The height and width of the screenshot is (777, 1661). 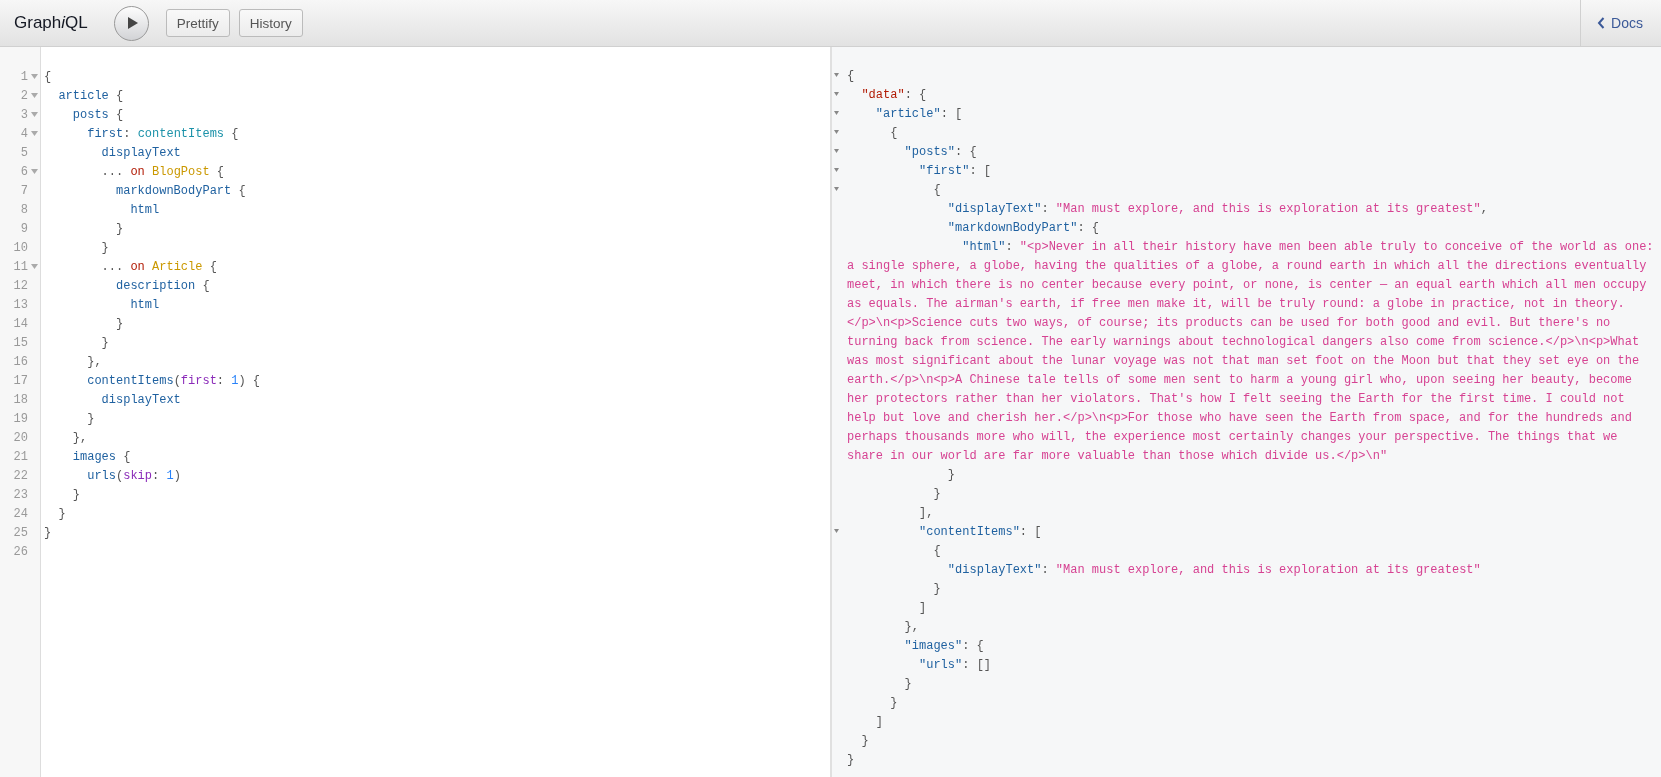 What do you see at coordinates (20, 513) in the screenshot?
I see `line-number: 24` at bounding box center [20, 513].